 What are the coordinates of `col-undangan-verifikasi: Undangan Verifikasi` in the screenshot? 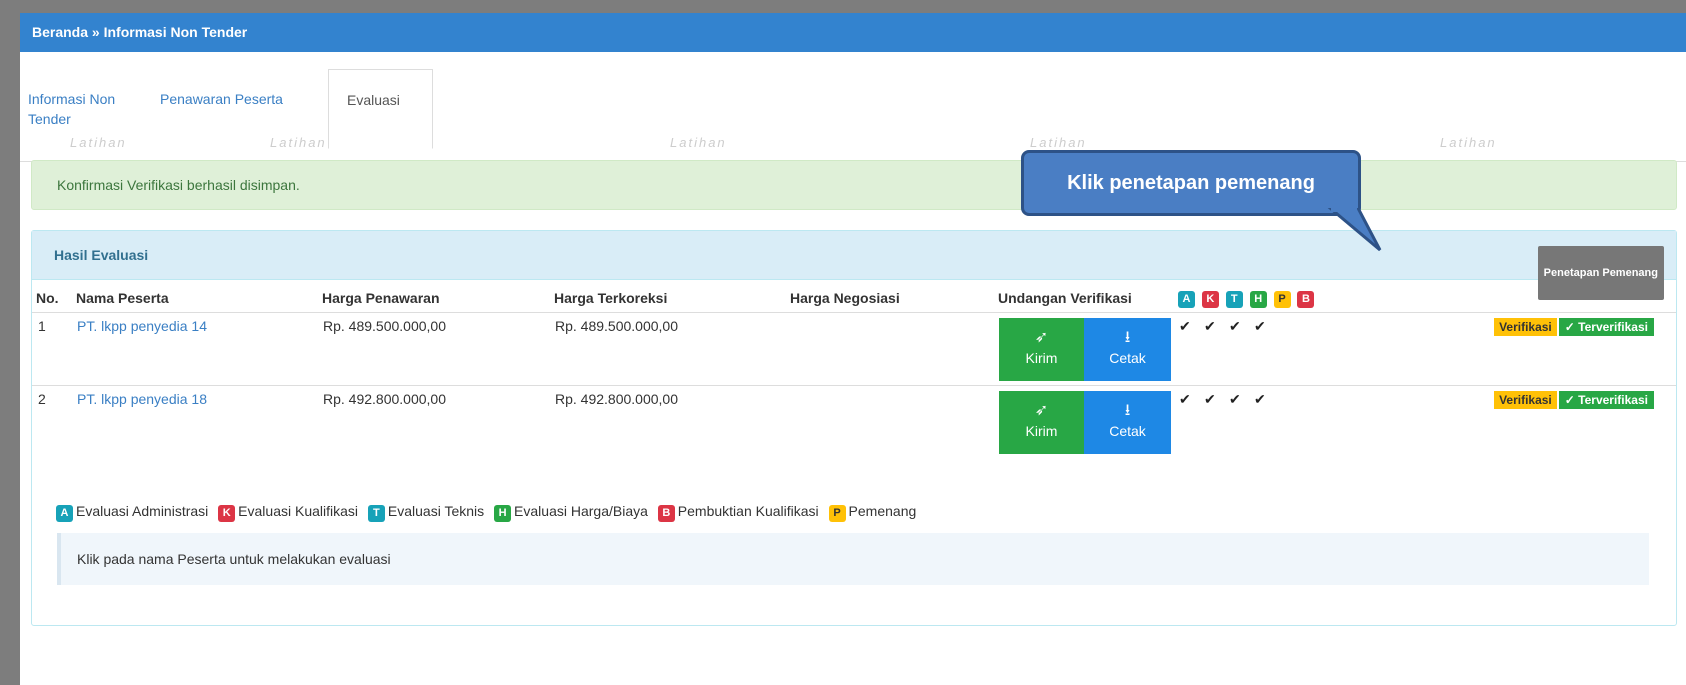 It's located at (1065, 298).